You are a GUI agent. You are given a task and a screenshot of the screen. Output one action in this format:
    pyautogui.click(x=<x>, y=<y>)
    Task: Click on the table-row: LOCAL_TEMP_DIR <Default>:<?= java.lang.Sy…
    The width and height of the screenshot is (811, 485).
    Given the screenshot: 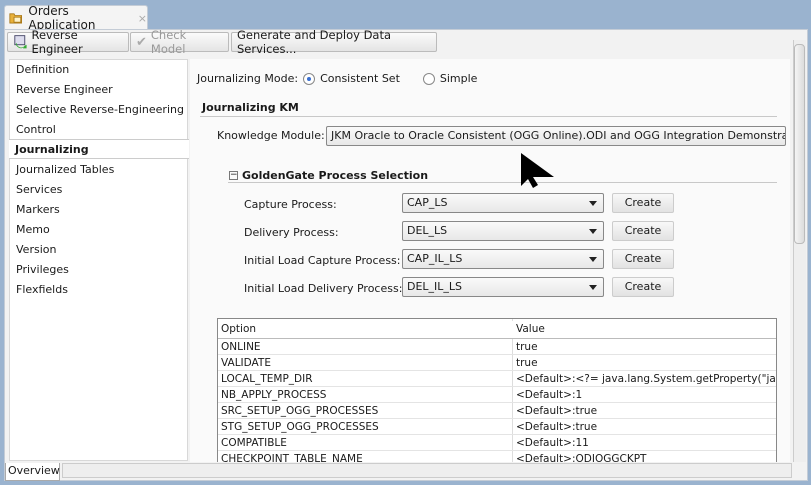 What is the action you would take?
    pyautogui.click(x=497, y=379)
    